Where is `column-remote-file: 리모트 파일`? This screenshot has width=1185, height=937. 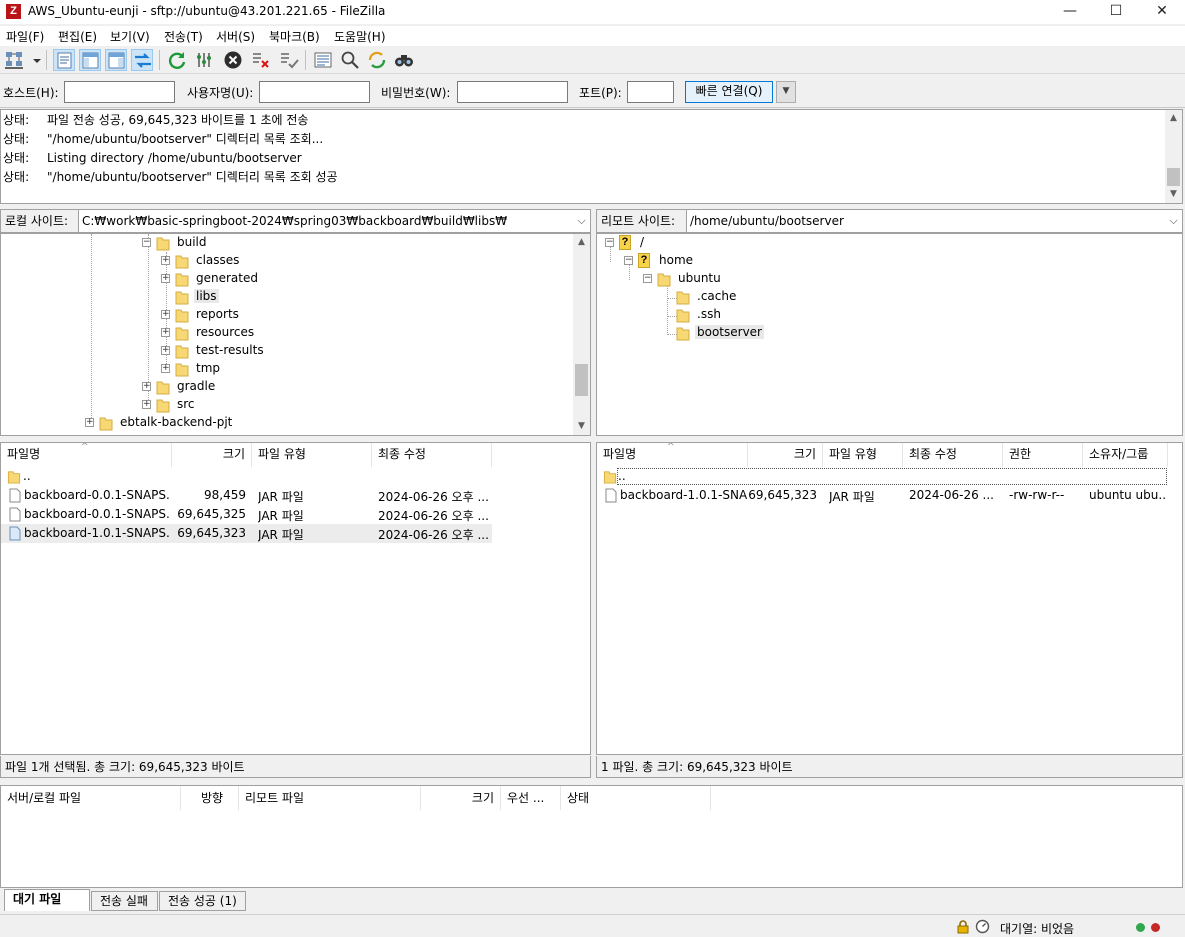 column-remote-file: 리모트 파일 is located at coordinates (330, 798).